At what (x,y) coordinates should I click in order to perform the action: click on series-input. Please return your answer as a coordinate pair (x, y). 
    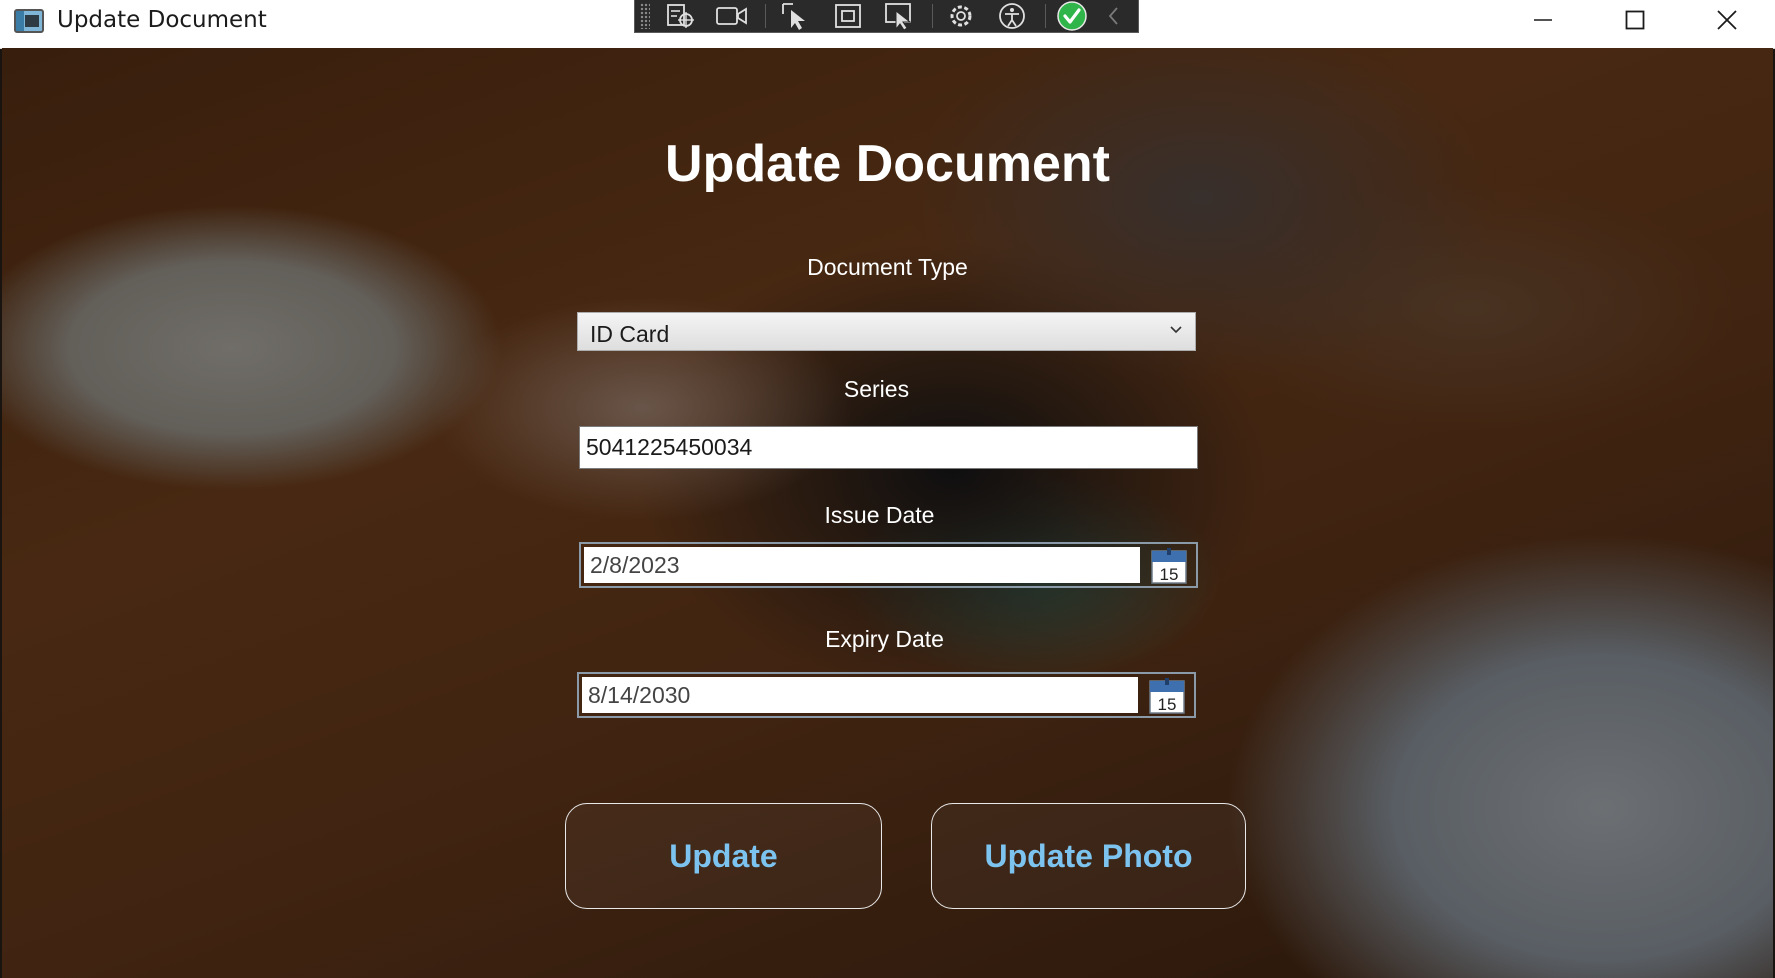
    Looking at the image, I should click on (888, 447).